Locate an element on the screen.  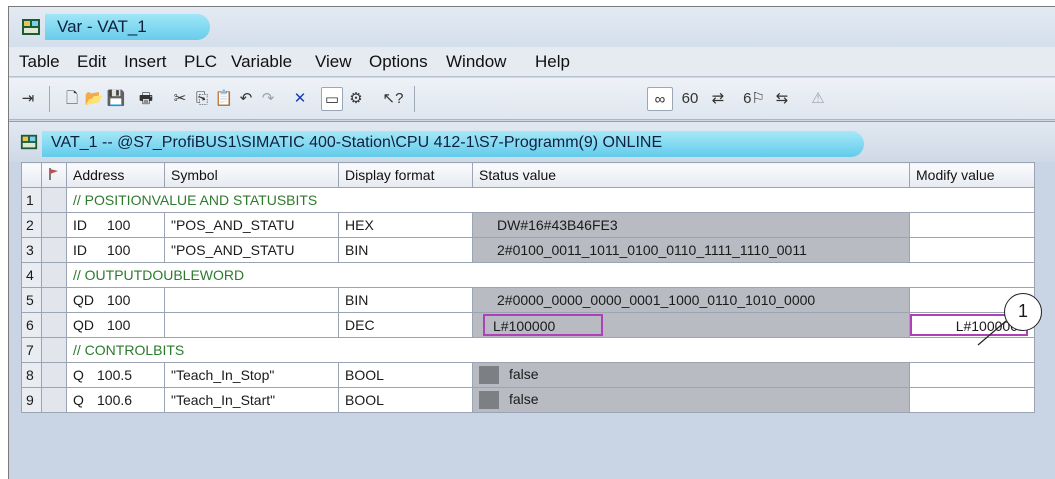
menu-table: Table is located at coordinates (39, 62).